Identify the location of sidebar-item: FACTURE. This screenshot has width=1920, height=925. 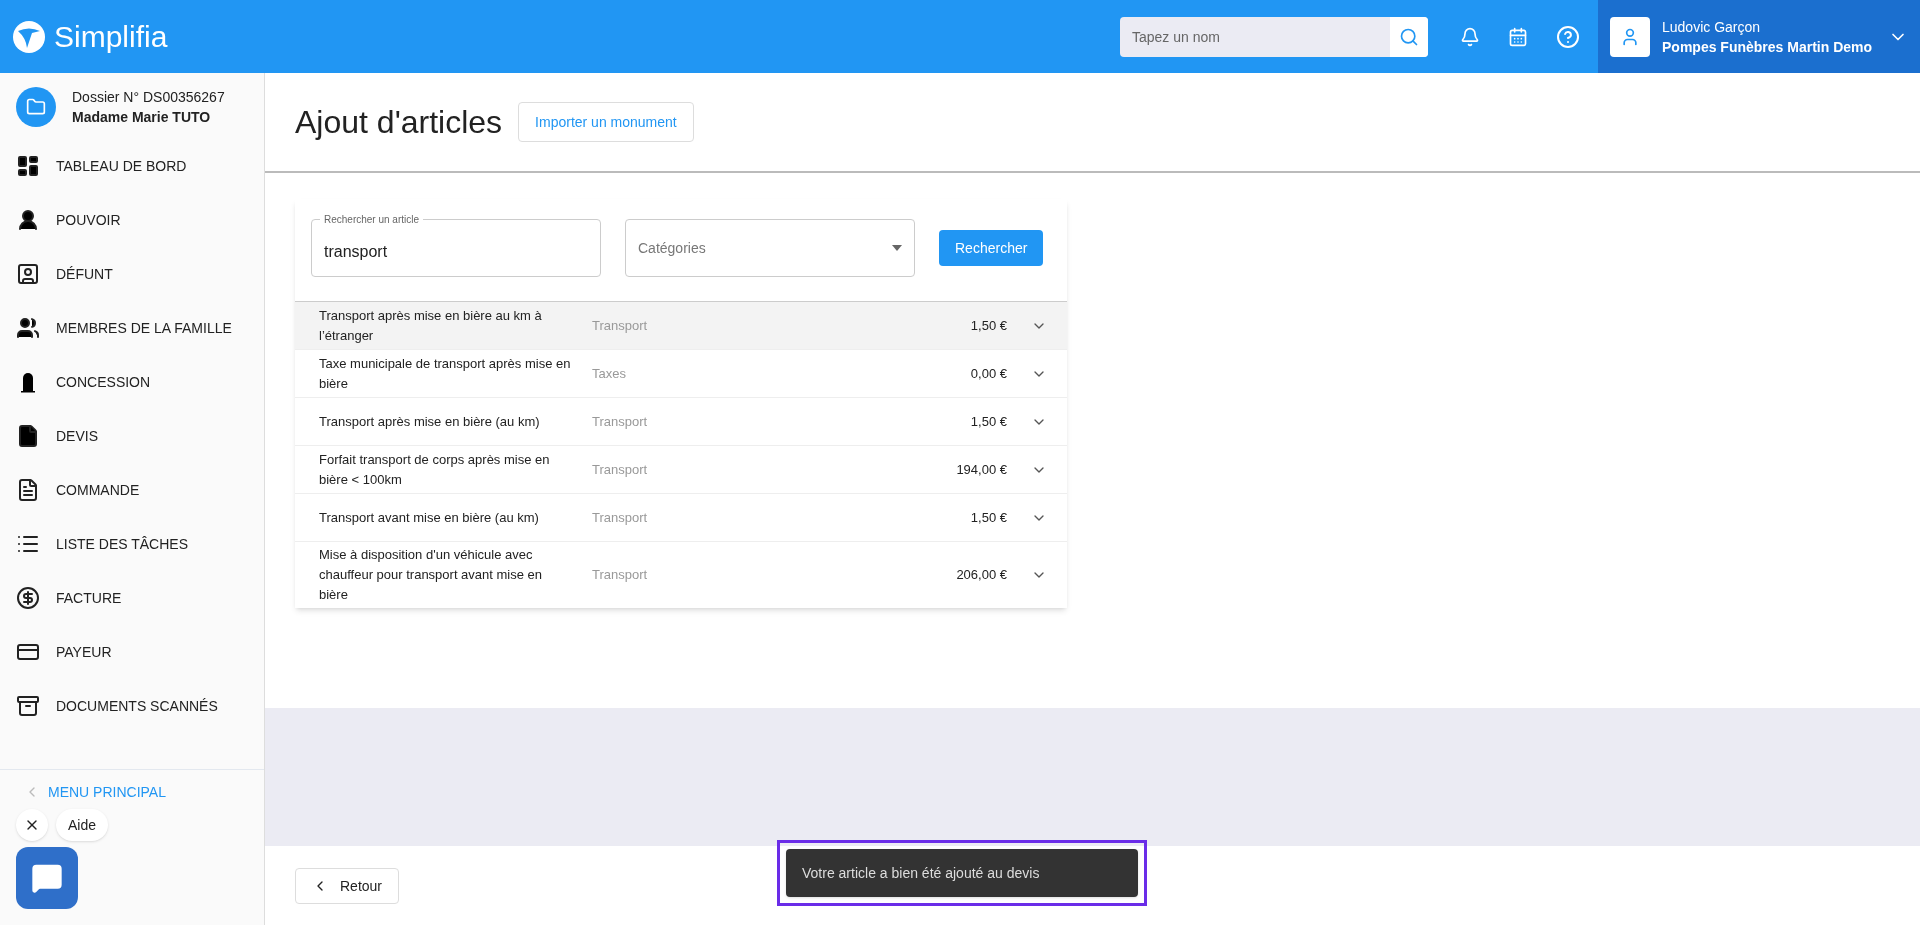
(132, 598).